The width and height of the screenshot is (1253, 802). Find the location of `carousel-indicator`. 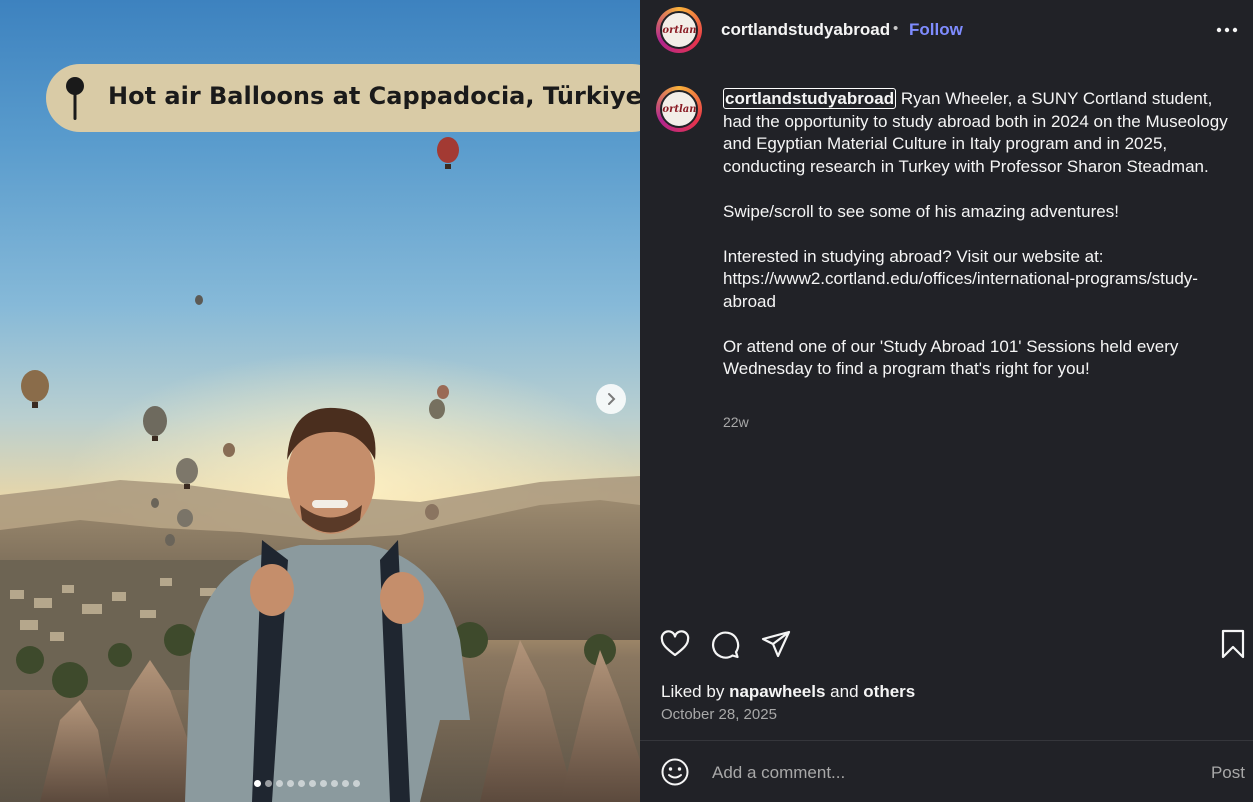

carousel-indicator is located at coordinates (307, 783).